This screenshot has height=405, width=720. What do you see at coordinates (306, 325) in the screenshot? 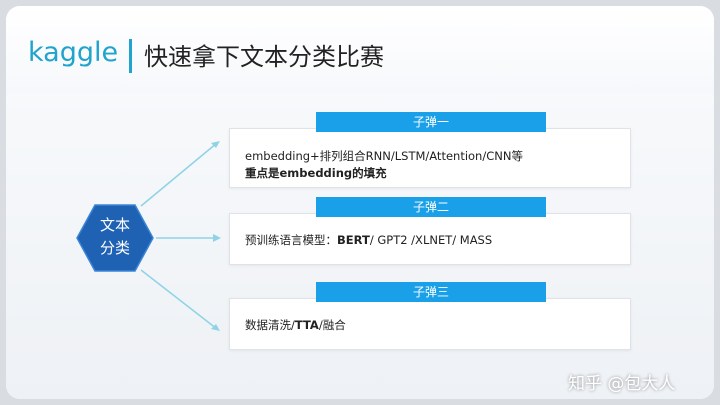
I see `section-3-bold: TTA` at bounding box center [306, 325].